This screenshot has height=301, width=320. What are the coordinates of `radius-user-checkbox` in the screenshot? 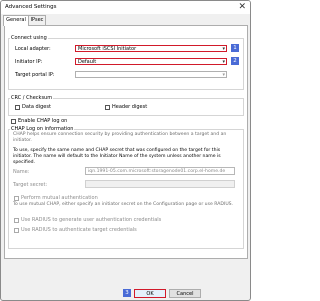 It's located at (16, 220).